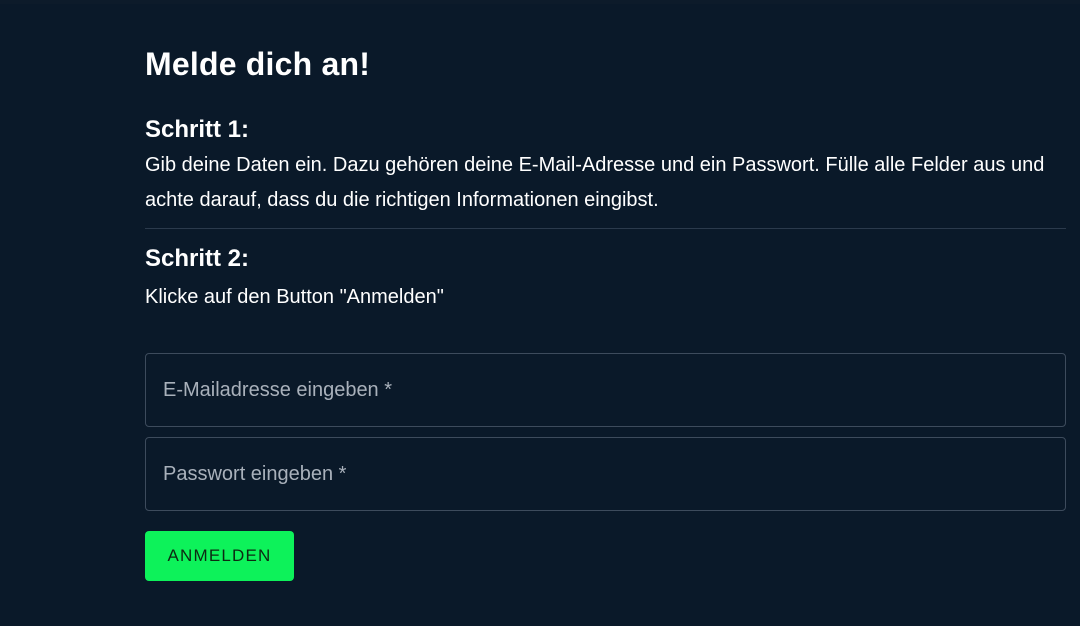 This screenshot has width=1080, height=626. I want to click on page-title: Melde dich an!, so click(258, 64).